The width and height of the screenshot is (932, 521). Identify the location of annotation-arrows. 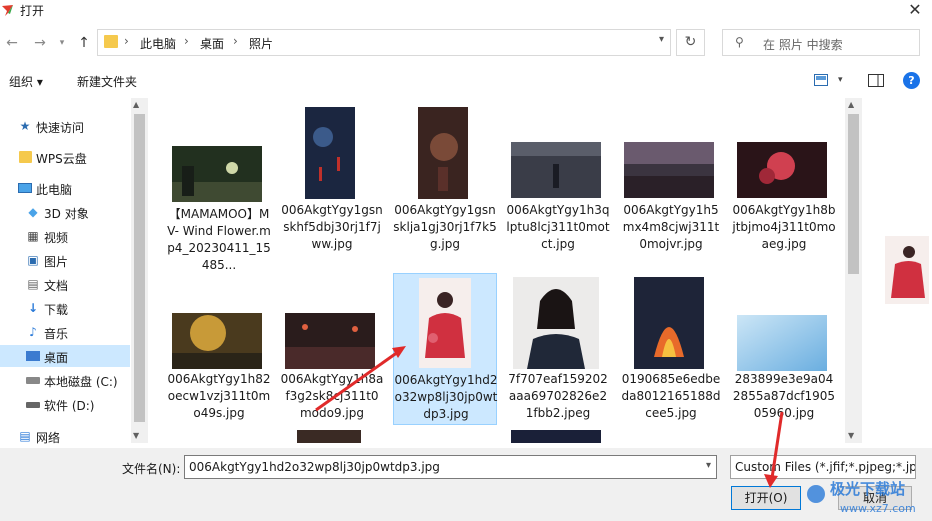
(549, 417).